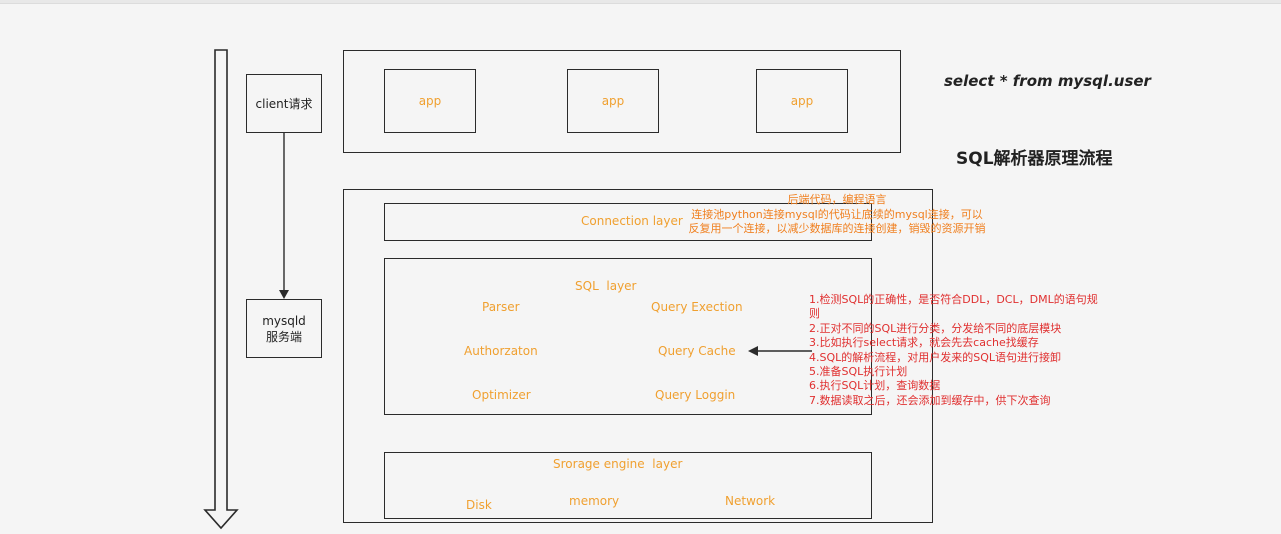  Describe the element at coordinates (618, 464) in the screenshot. I see `storage-layer-label: Srorage engine layer` at that location.